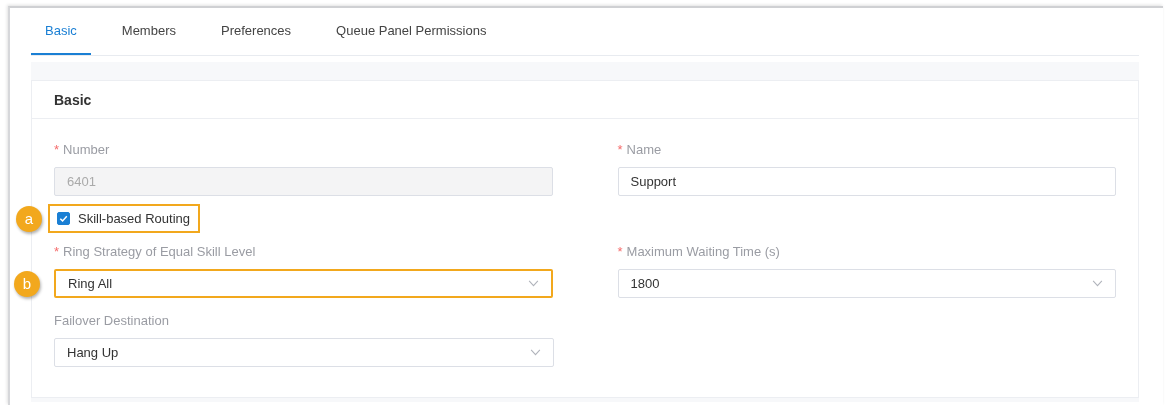  Describe the element at coordinates (256, 31) in the screenshot. I see `tab: Preferences` at that location.